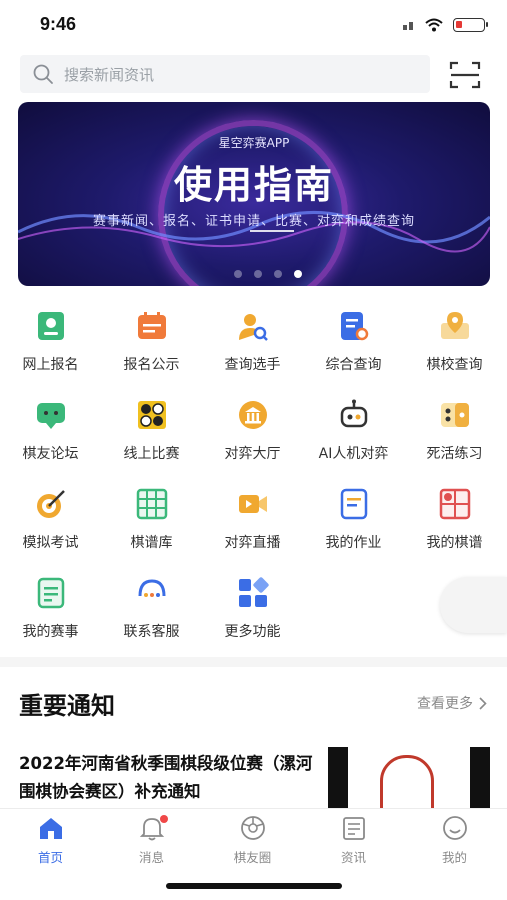 Image resolution: width=507 pixels, height=900 pixels. I want to click on grid-item-label: AI人机对弈, so click(353, 454).